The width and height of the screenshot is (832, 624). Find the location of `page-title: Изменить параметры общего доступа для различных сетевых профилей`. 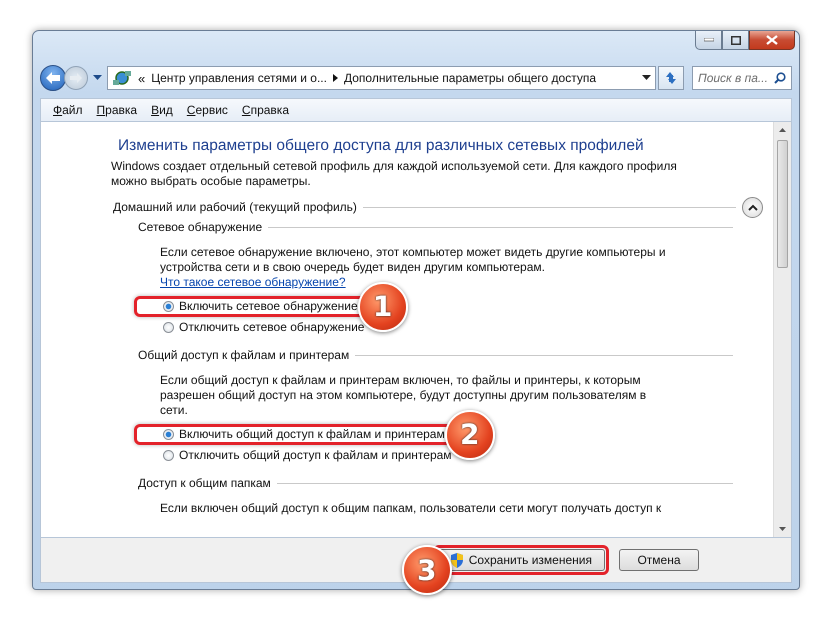

page-title: Изменить параметры общего доступа для различных сетевых профилей is located at coordinates (381, 146).